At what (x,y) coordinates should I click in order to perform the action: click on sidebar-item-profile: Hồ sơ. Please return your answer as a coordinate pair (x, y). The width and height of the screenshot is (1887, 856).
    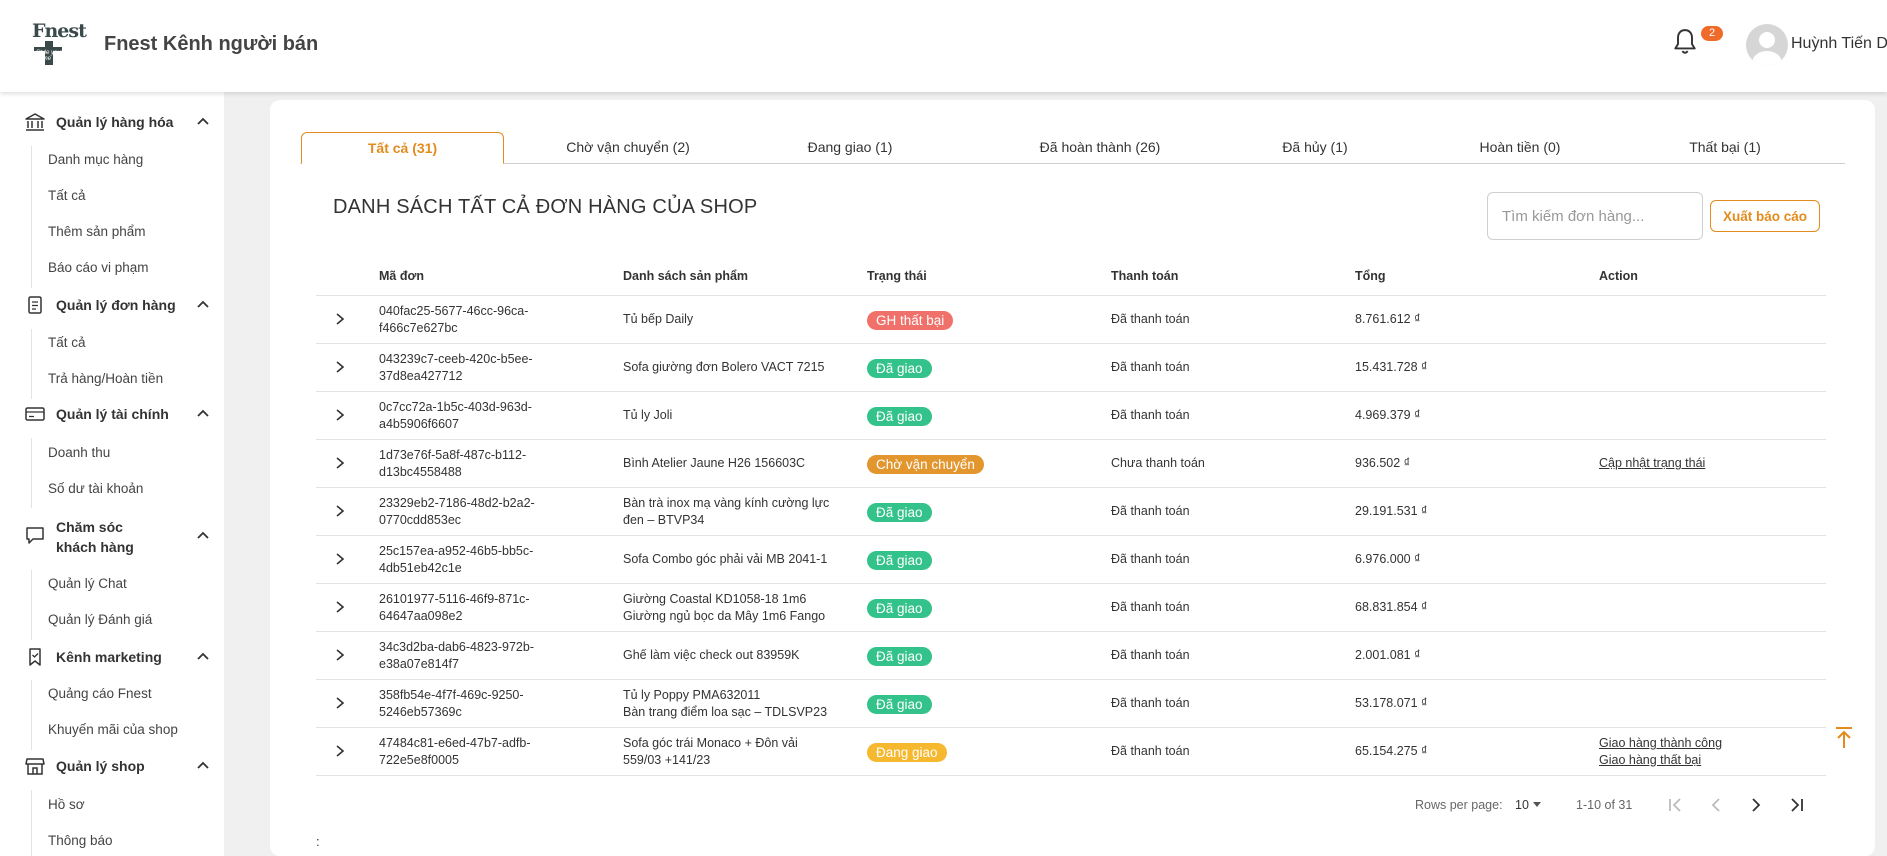
    Looking at the image, I should click on (66, 804).